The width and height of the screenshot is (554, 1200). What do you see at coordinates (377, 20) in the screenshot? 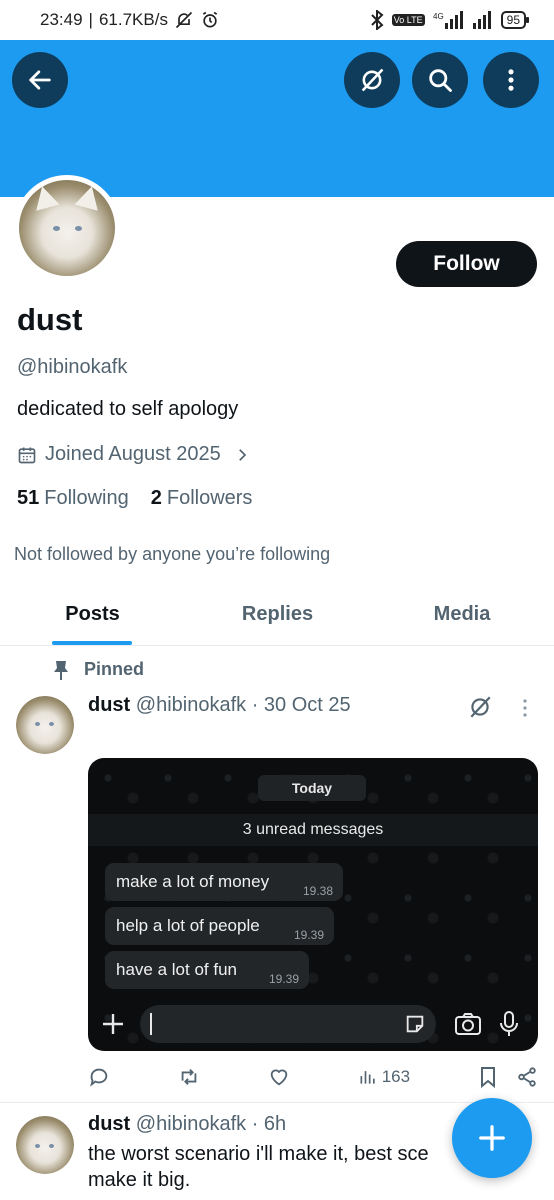
I see `bluetooth-icon` at bounding box center [377, 20].